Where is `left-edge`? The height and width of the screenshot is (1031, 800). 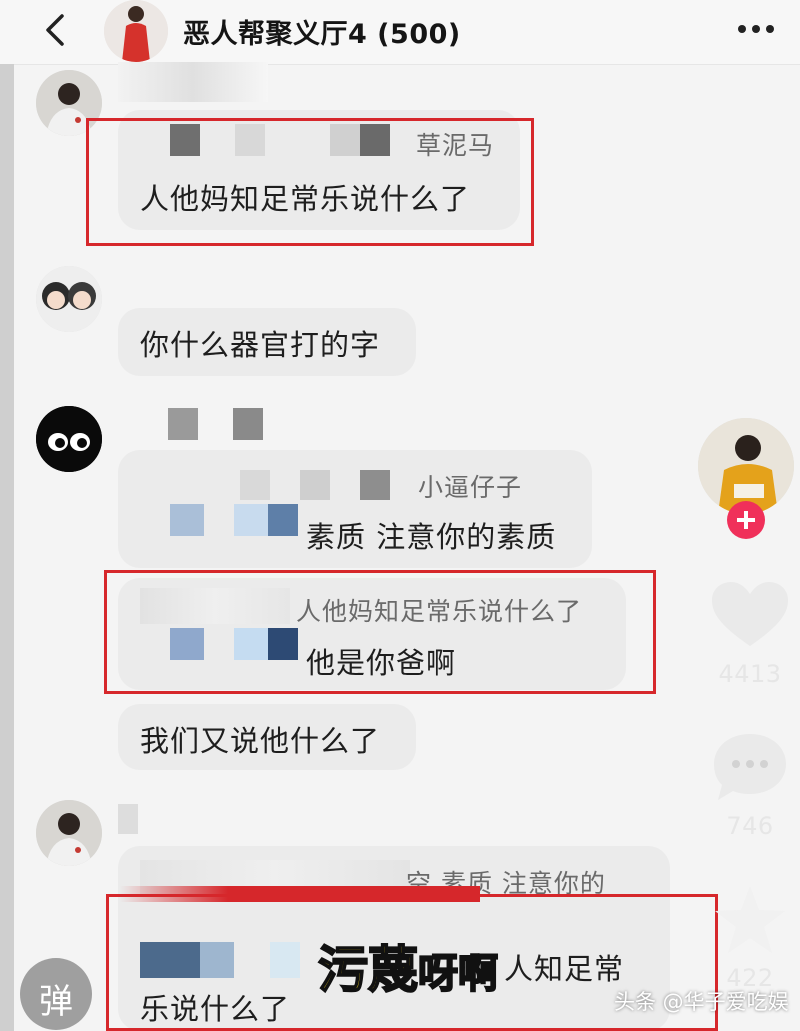 left-edge is located at coordinates (7, 547).